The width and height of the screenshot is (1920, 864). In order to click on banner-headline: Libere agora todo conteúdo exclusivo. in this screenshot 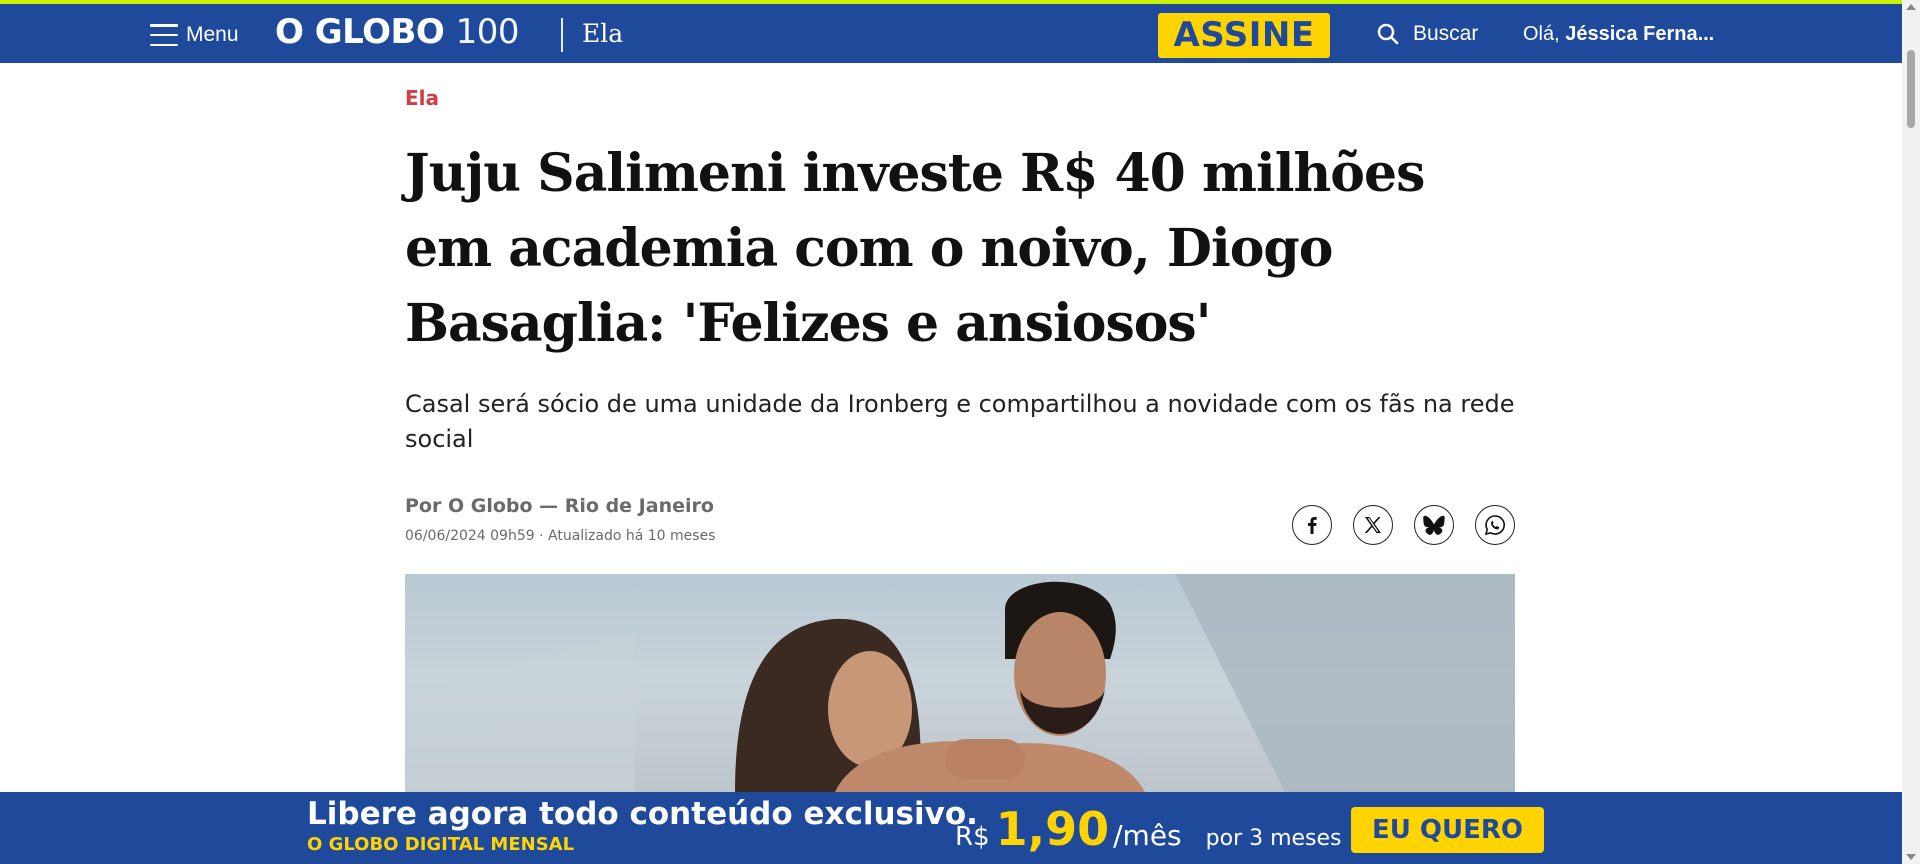, I will do `click(642, 814)`.